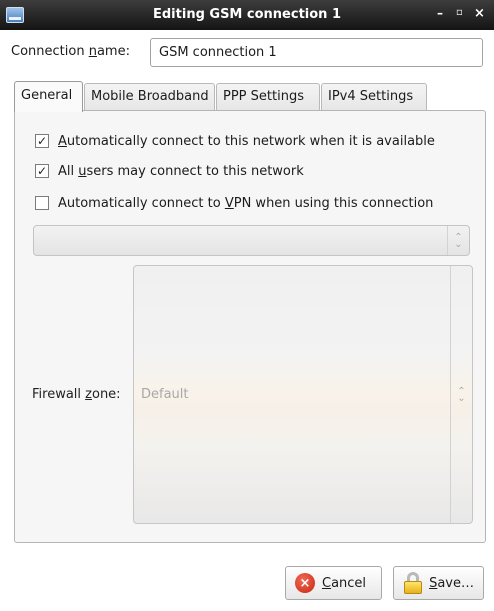 The image size is (494, 611). What do you see at coordinates (149, 97) in the screenshot?
I see `tab-mobile-broadband: Mobile Broadband` at bounding box center [149, 97].